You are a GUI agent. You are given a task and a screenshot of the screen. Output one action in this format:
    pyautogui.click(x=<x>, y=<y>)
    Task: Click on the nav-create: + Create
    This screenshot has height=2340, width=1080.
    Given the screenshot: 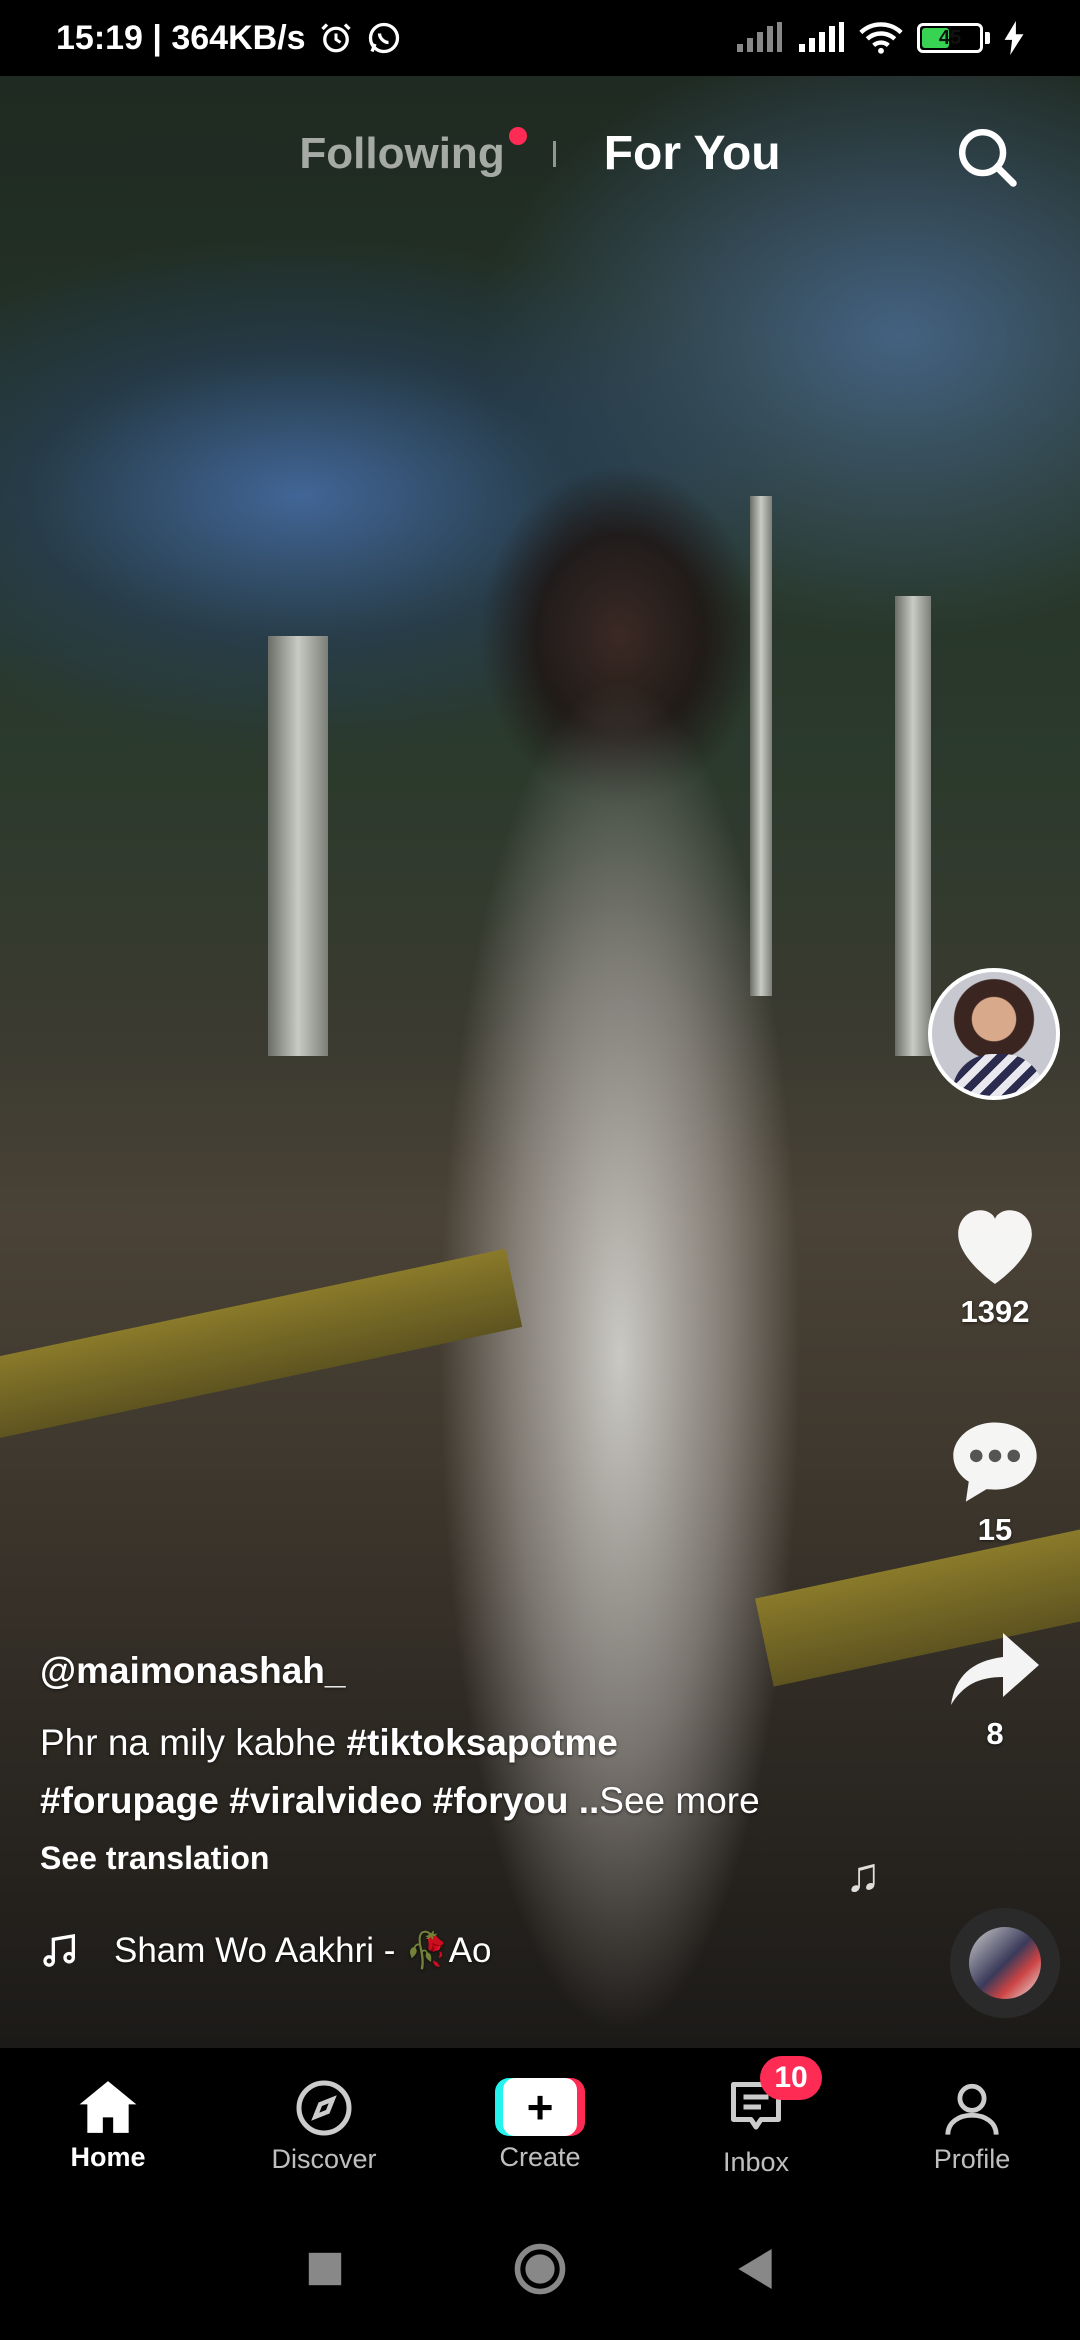 What is the action you would take?
    pyautogui.click(x=540, y=2123)
    